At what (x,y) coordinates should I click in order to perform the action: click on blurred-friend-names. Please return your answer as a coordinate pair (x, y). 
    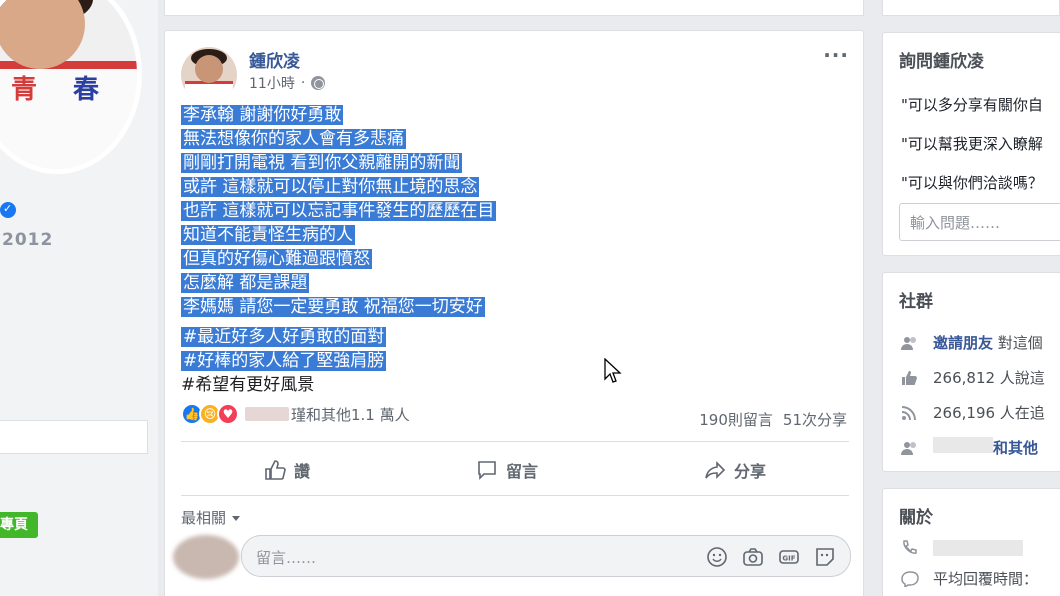
    Looking at the image, I should click on (963, 445).